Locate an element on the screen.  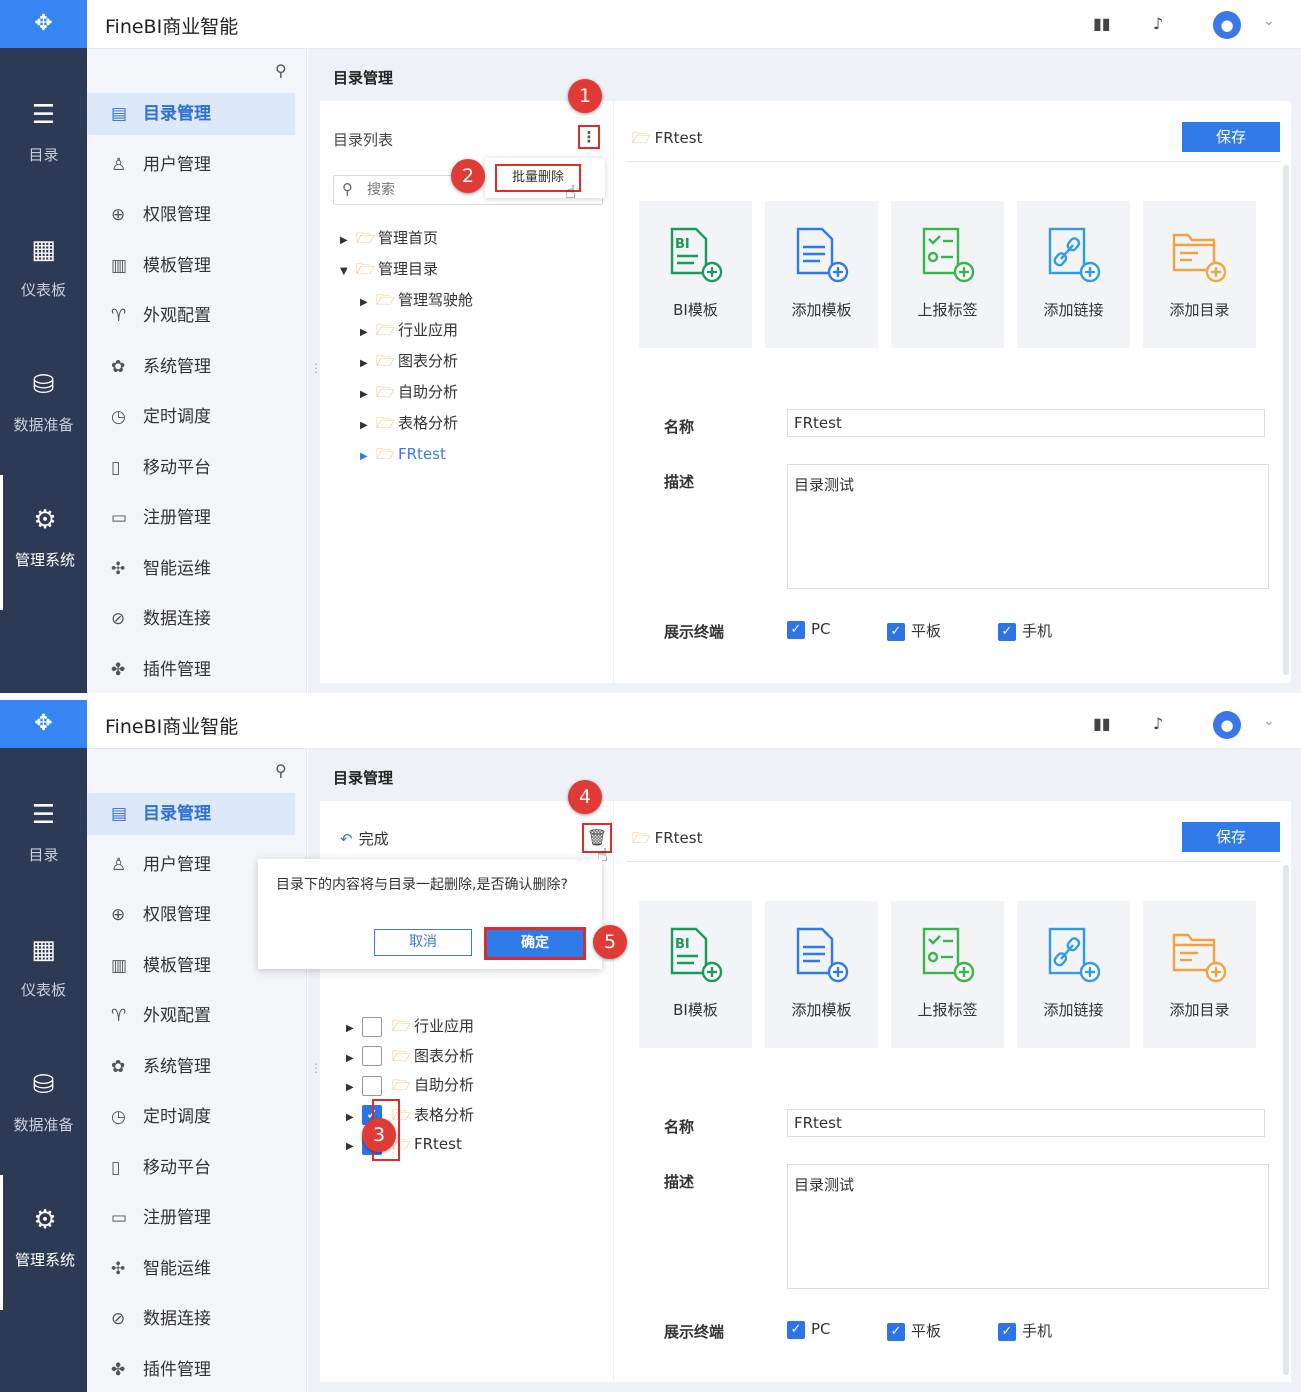
tree-row: ▶ 🗁 管理首页 is located at coordinates (389, 238).